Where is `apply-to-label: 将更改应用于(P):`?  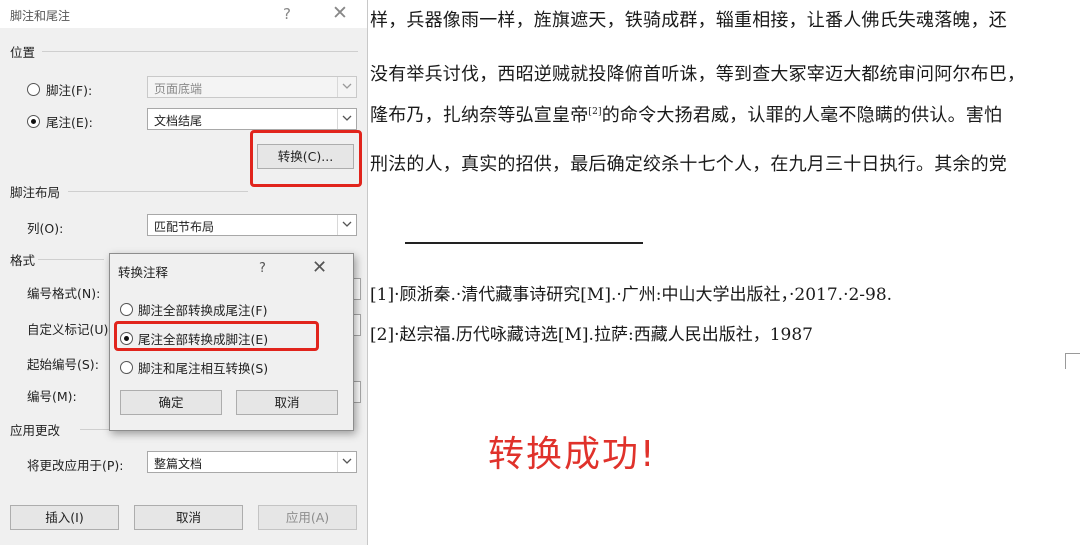 apply-to-label: 将更改应用于(P): is located at coordinates (75, 465).